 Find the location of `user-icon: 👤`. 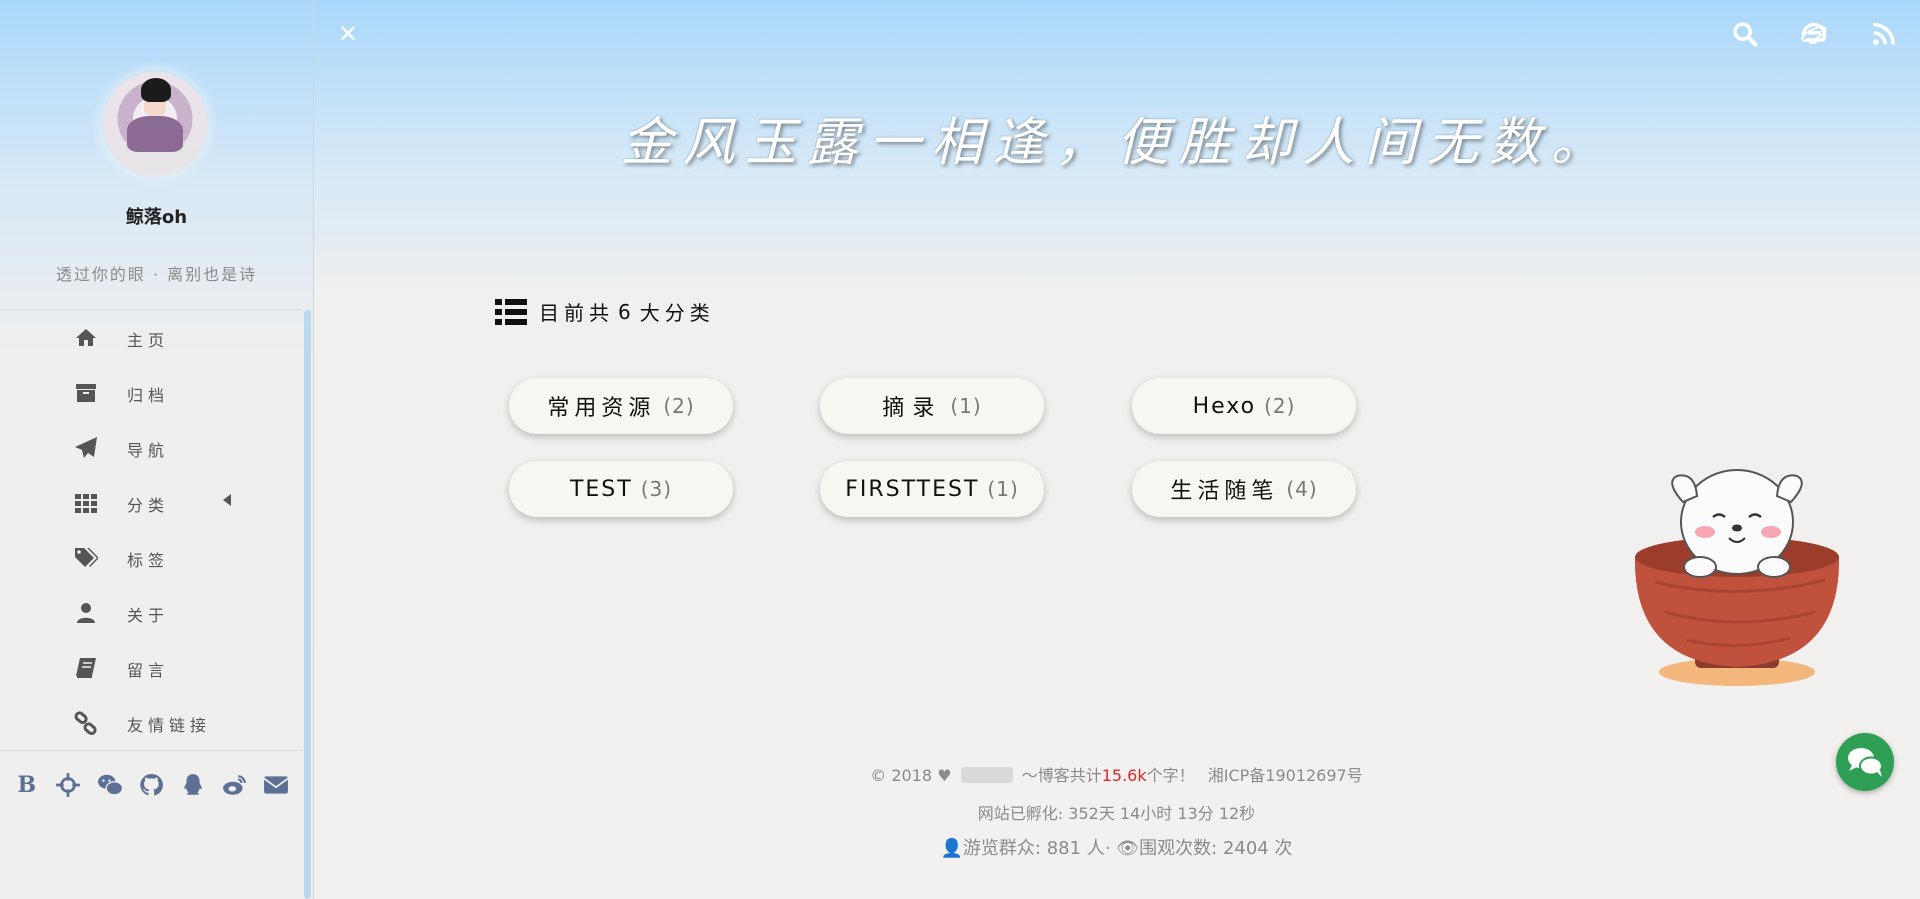

user-icon: 👤 is located at coordinates (951, 848).